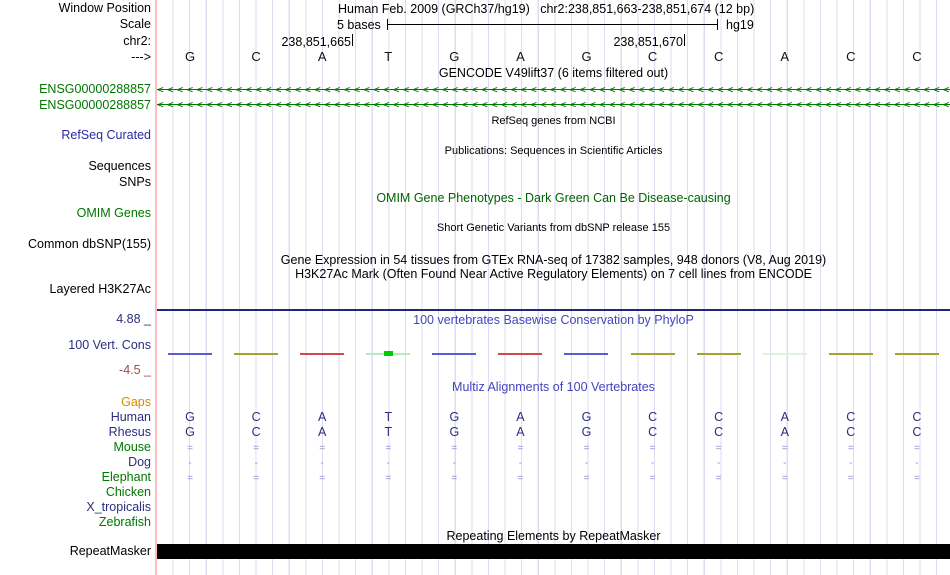 This screenshot has height=575, width=950. I want to click on species-label-zebrafish: Zebrafish, so click(75, 522).